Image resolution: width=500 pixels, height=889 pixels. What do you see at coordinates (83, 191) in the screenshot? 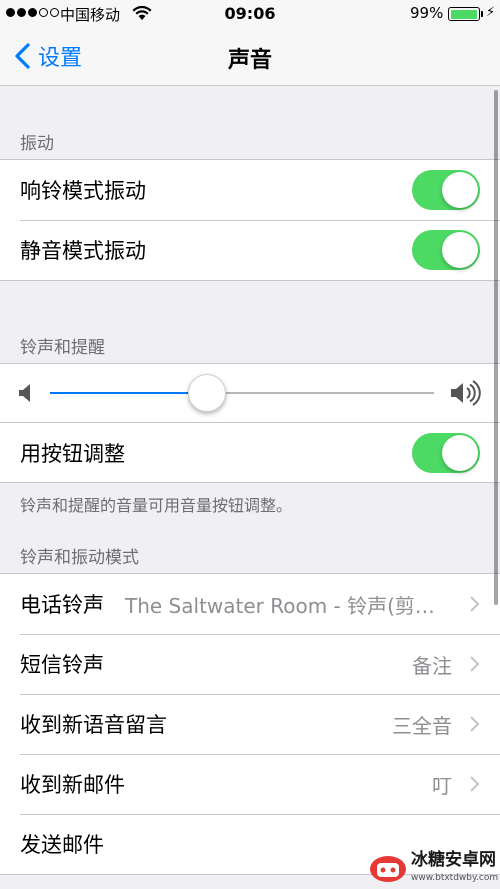
I see `setting-label: 响铃模式振动` at bounding box center [83, 191].